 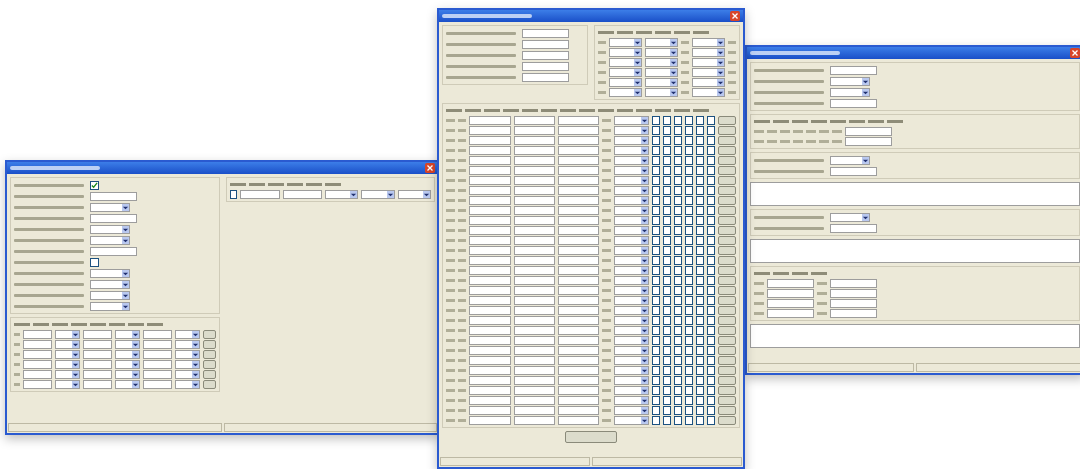 I want to click on text-area, so click(x=915, y=194).